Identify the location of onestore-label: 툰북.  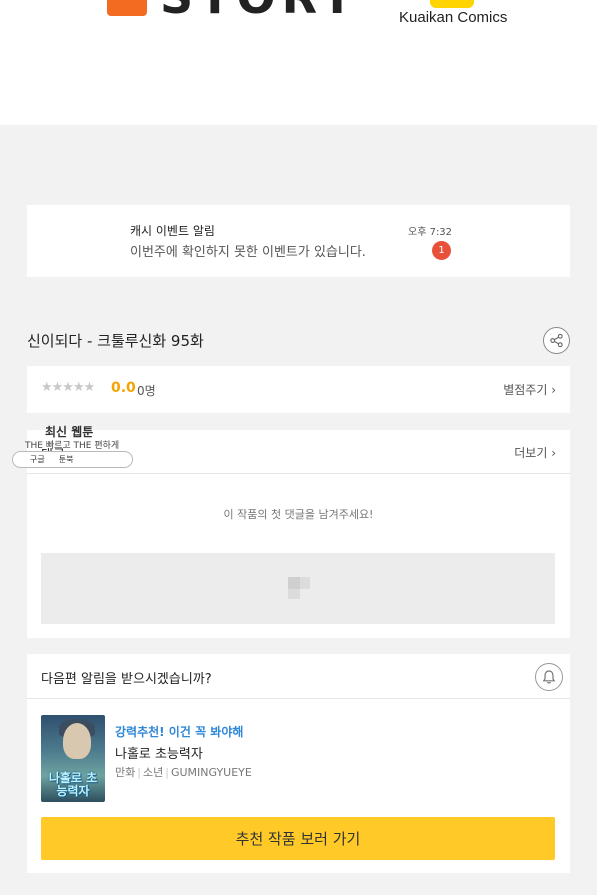
(66, 459).